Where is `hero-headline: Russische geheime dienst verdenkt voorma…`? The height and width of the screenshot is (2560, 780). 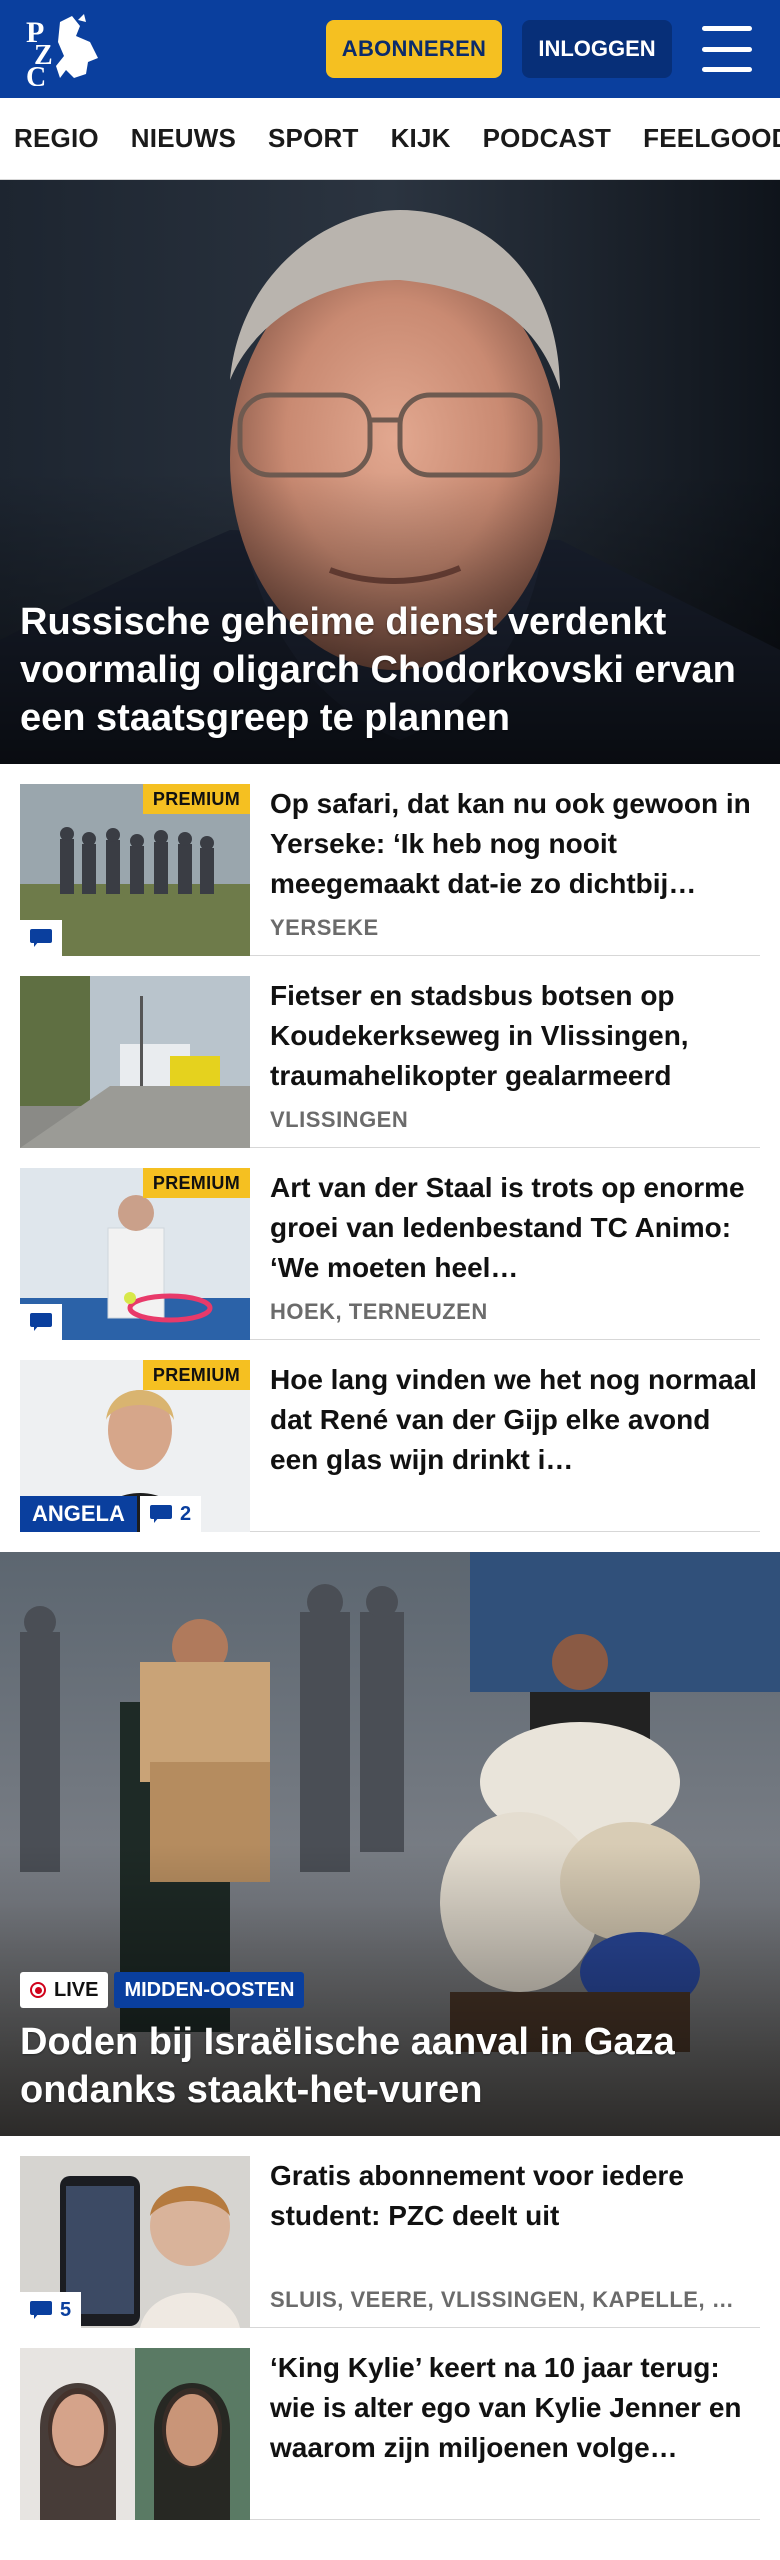
hero-headline: Russische geheime dienst verdenkt voorma… is located at coordinates (390, 670).